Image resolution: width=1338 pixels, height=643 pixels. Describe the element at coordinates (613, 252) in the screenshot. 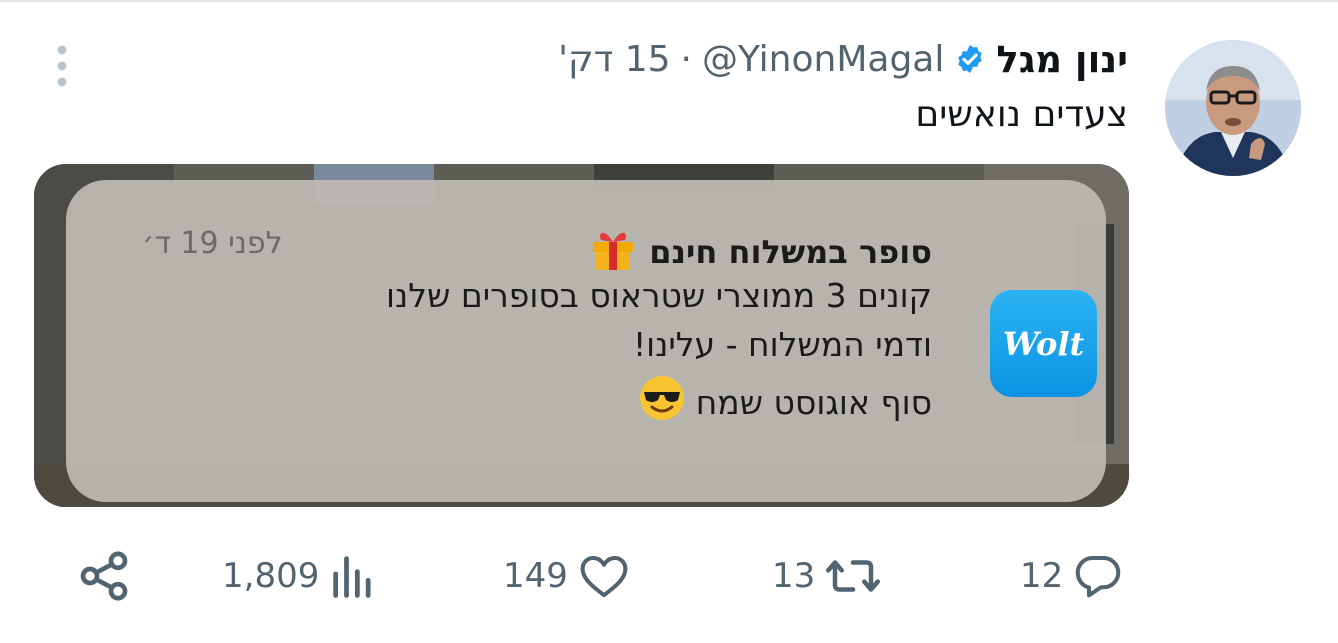

I see `gift-emoji-icon` at that location.